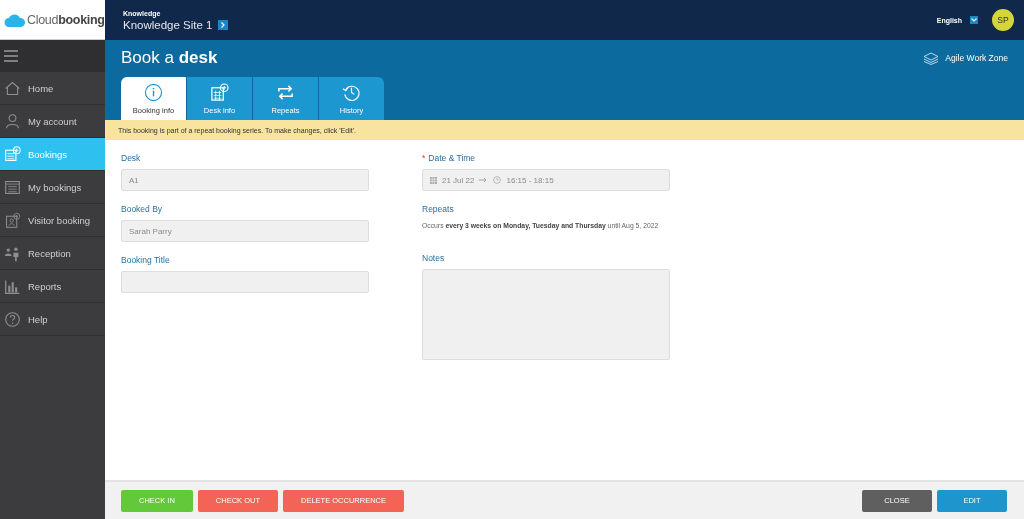 The width and height of the screenshot is (1024, 519). I want to click on layers-icon, so click(931, 58).